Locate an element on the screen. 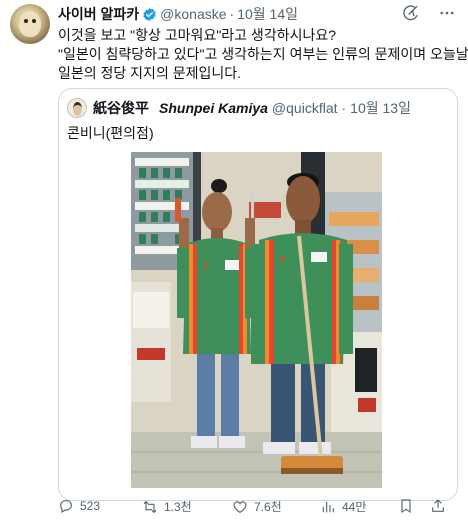  quoted-tweet-time: 10월 13일 is located at coordinates (380, 108).